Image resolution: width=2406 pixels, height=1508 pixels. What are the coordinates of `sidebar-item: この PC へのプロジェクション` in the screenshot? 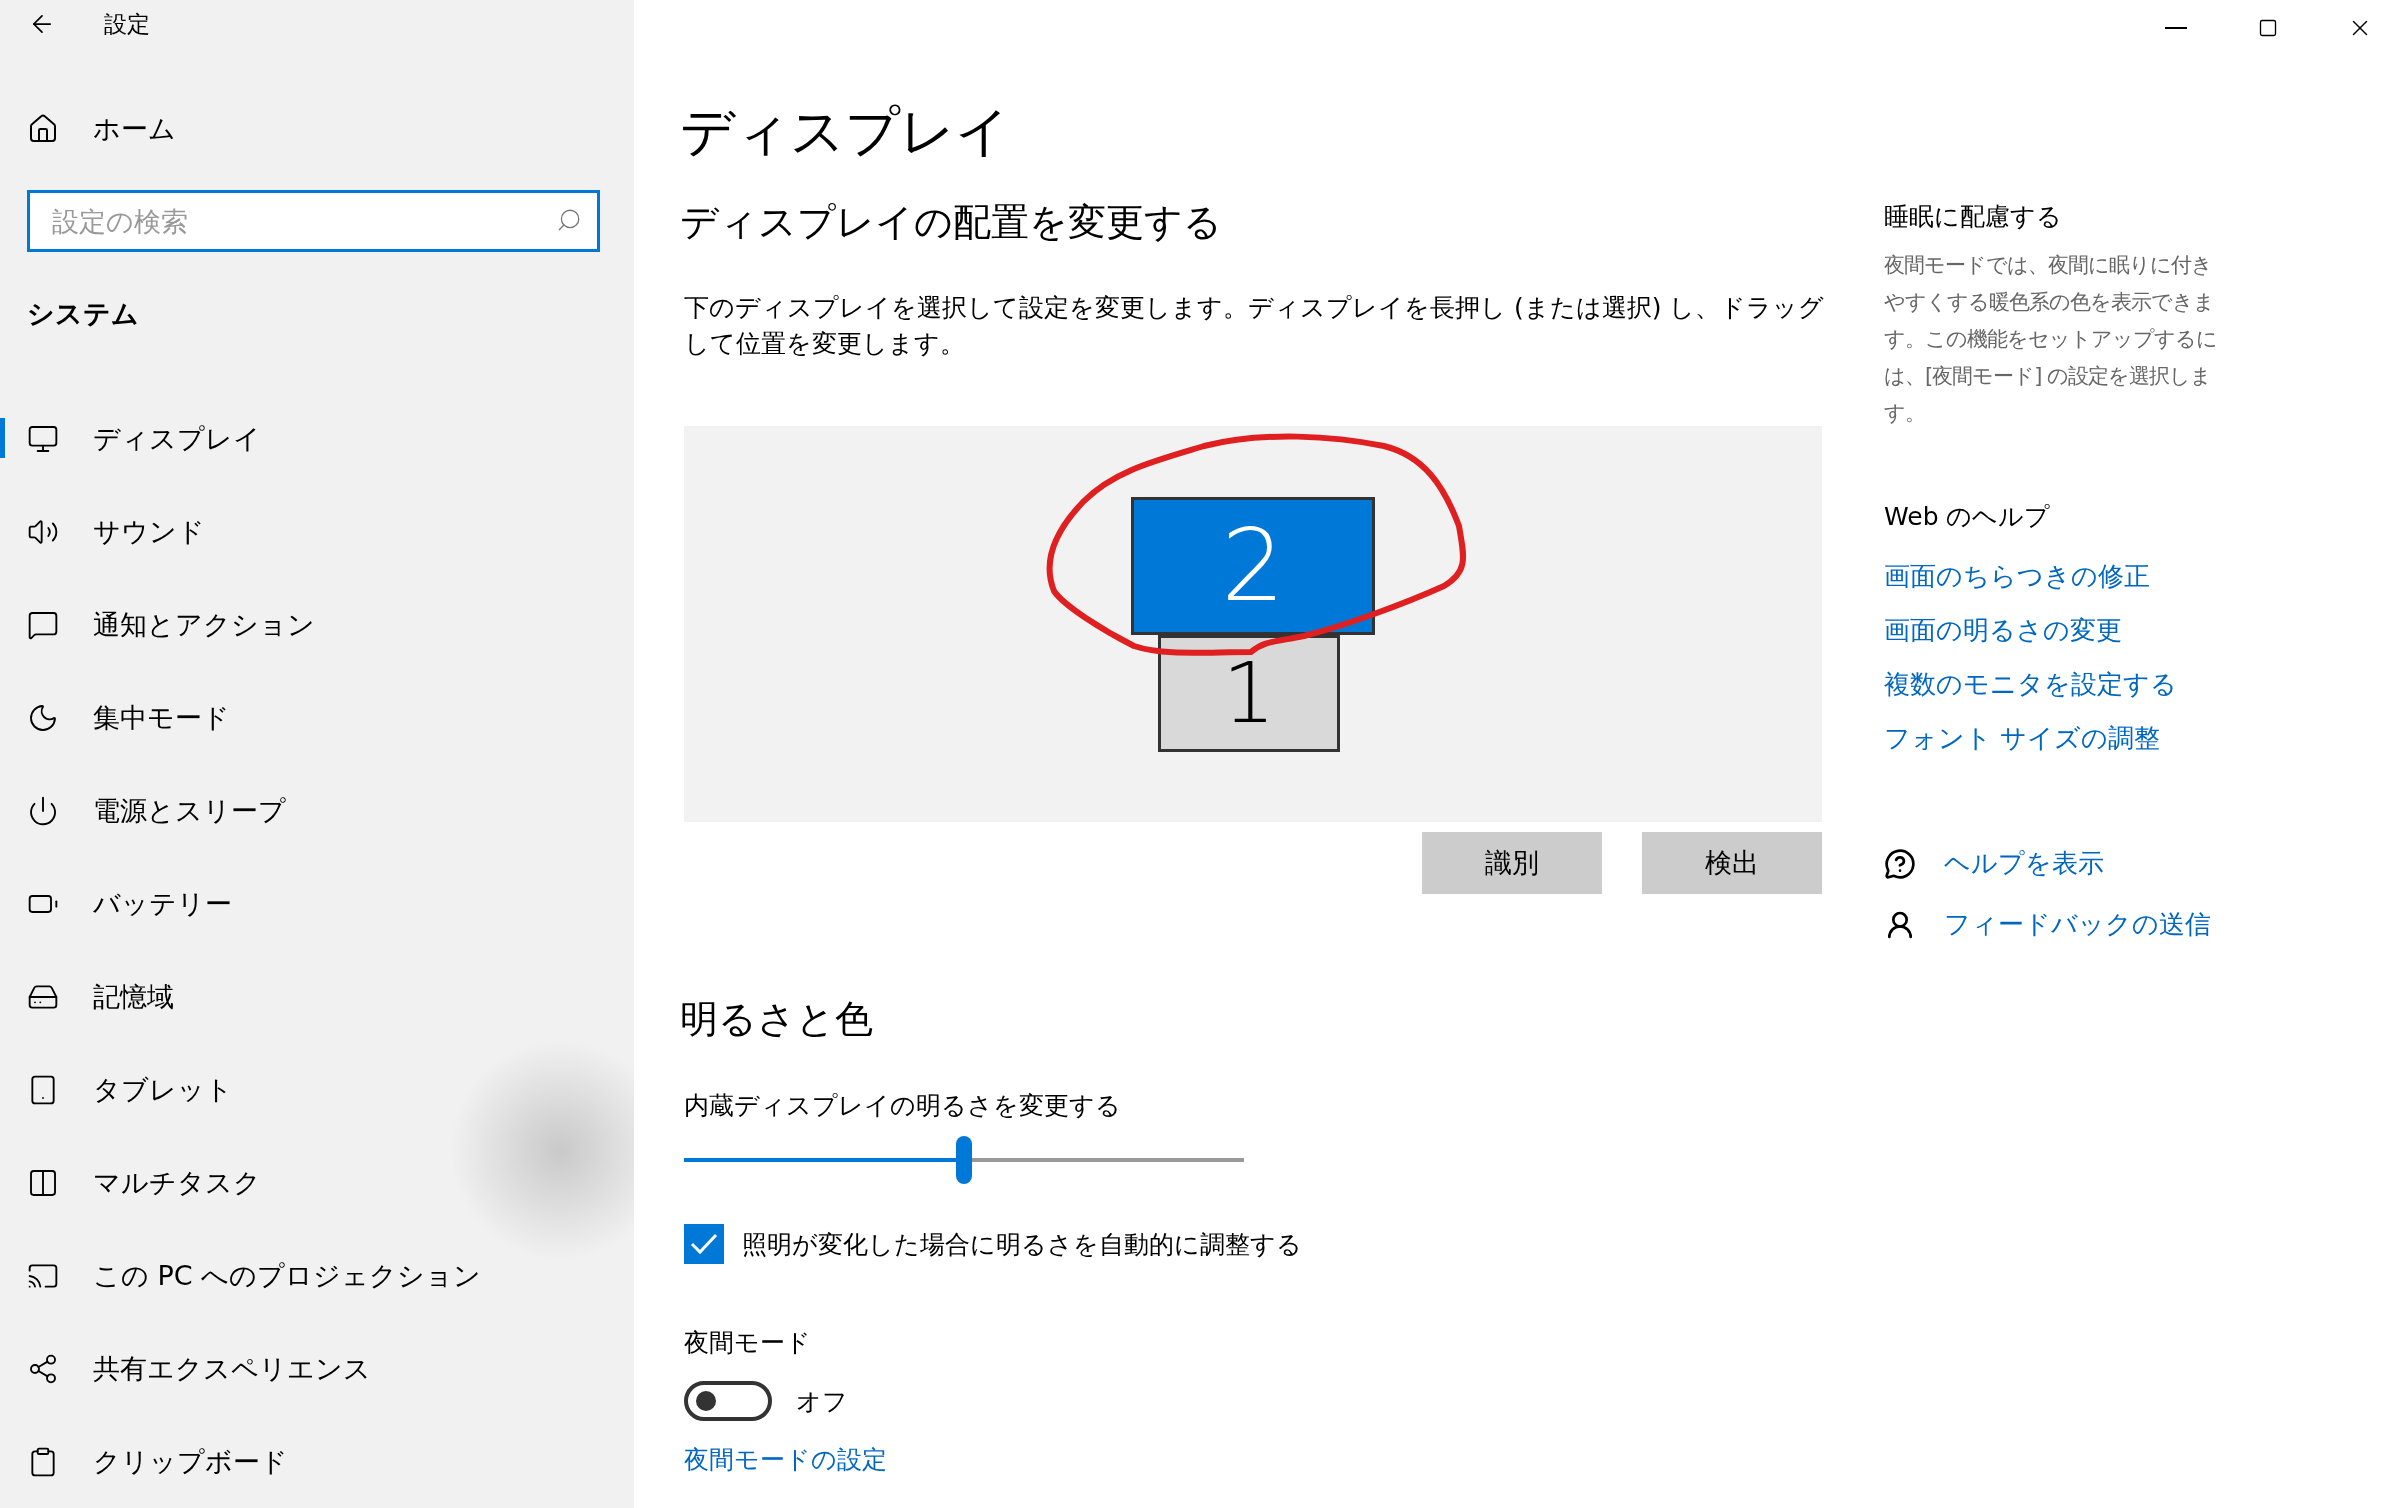 It's located at (317, 1275).